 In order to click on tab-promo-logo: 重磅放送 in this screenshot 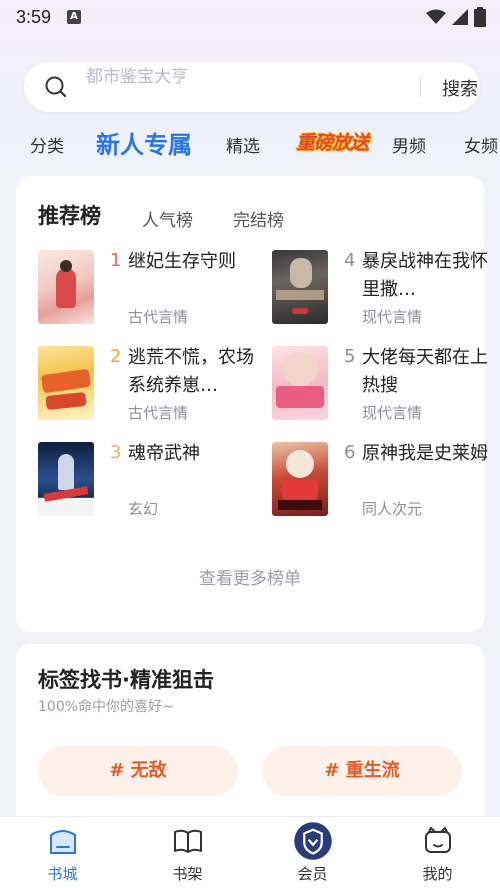, I will do `click(332, 141)`.